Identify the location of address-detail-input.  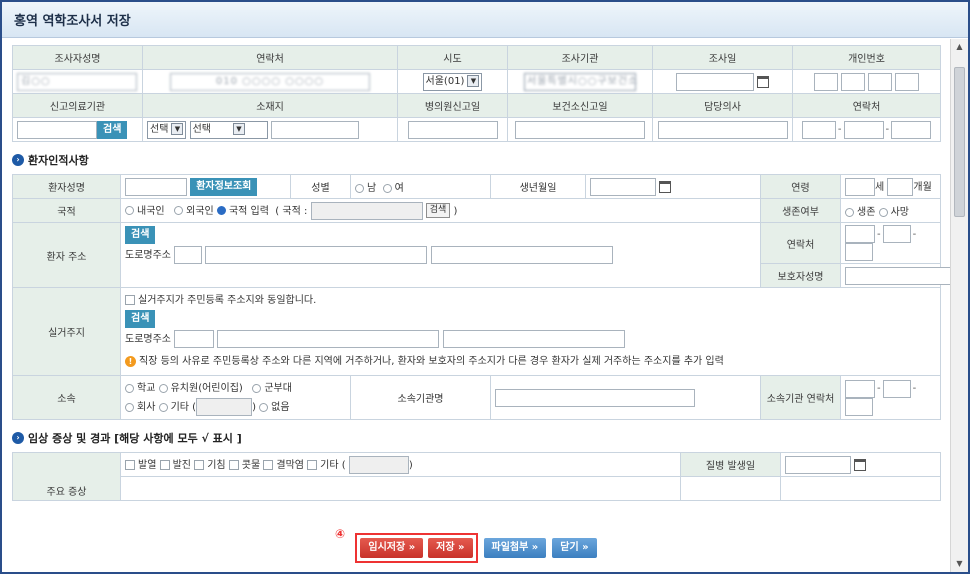
(521, 255).